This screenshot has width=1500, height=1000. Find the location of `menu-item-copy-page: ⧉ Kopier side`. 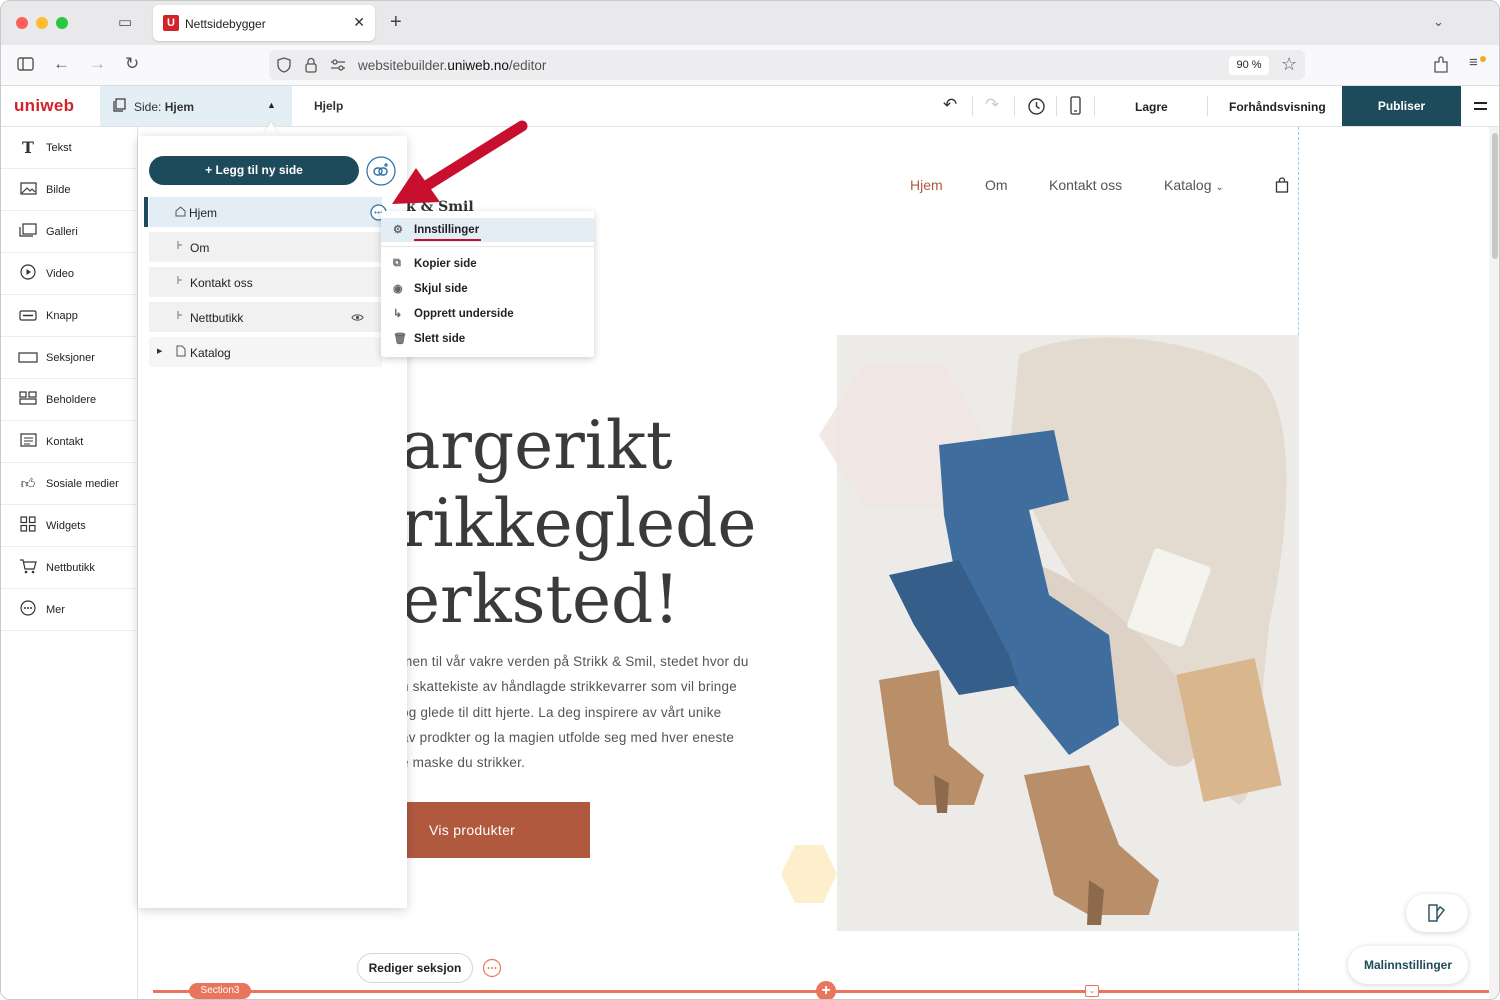

menu-item-copy-page: ⧉ Kopier side is located at coordinates (487, 264).